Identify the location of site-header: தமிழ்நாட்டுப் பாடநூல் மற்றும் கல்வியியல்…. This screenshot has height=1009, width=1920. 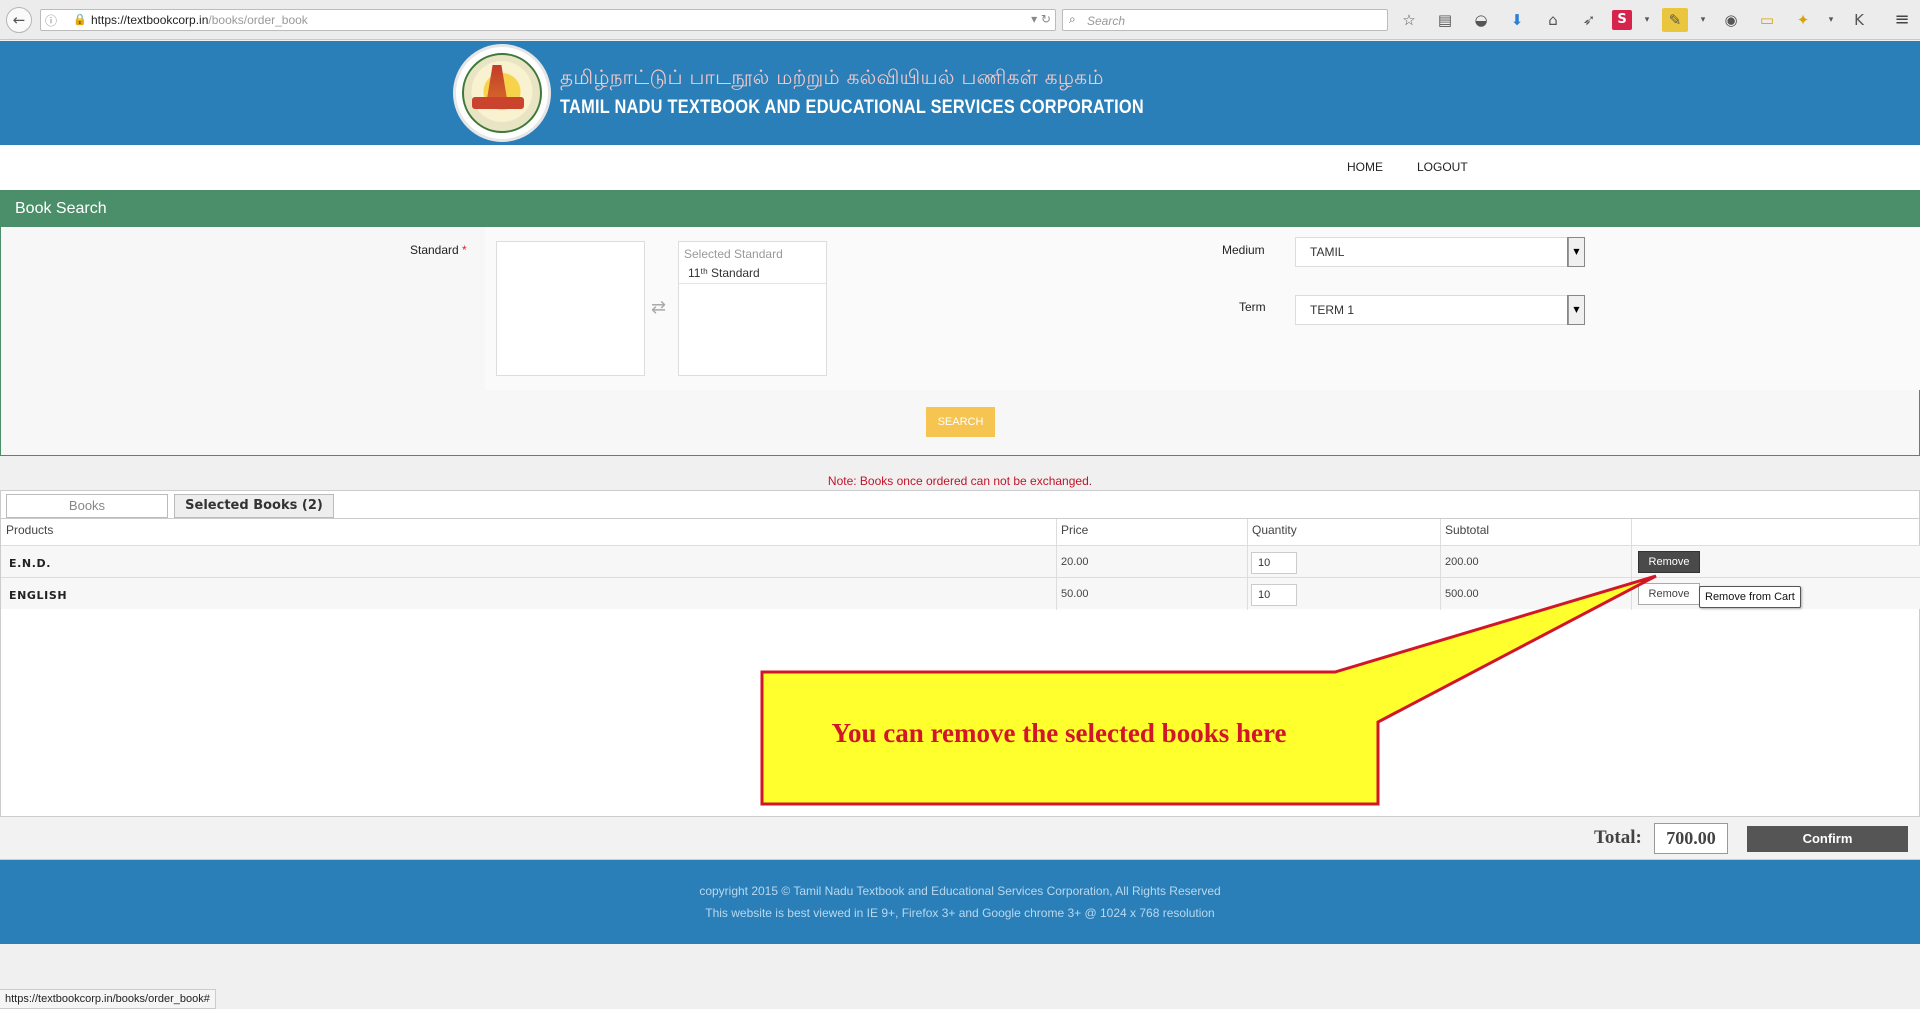
(960, 93).